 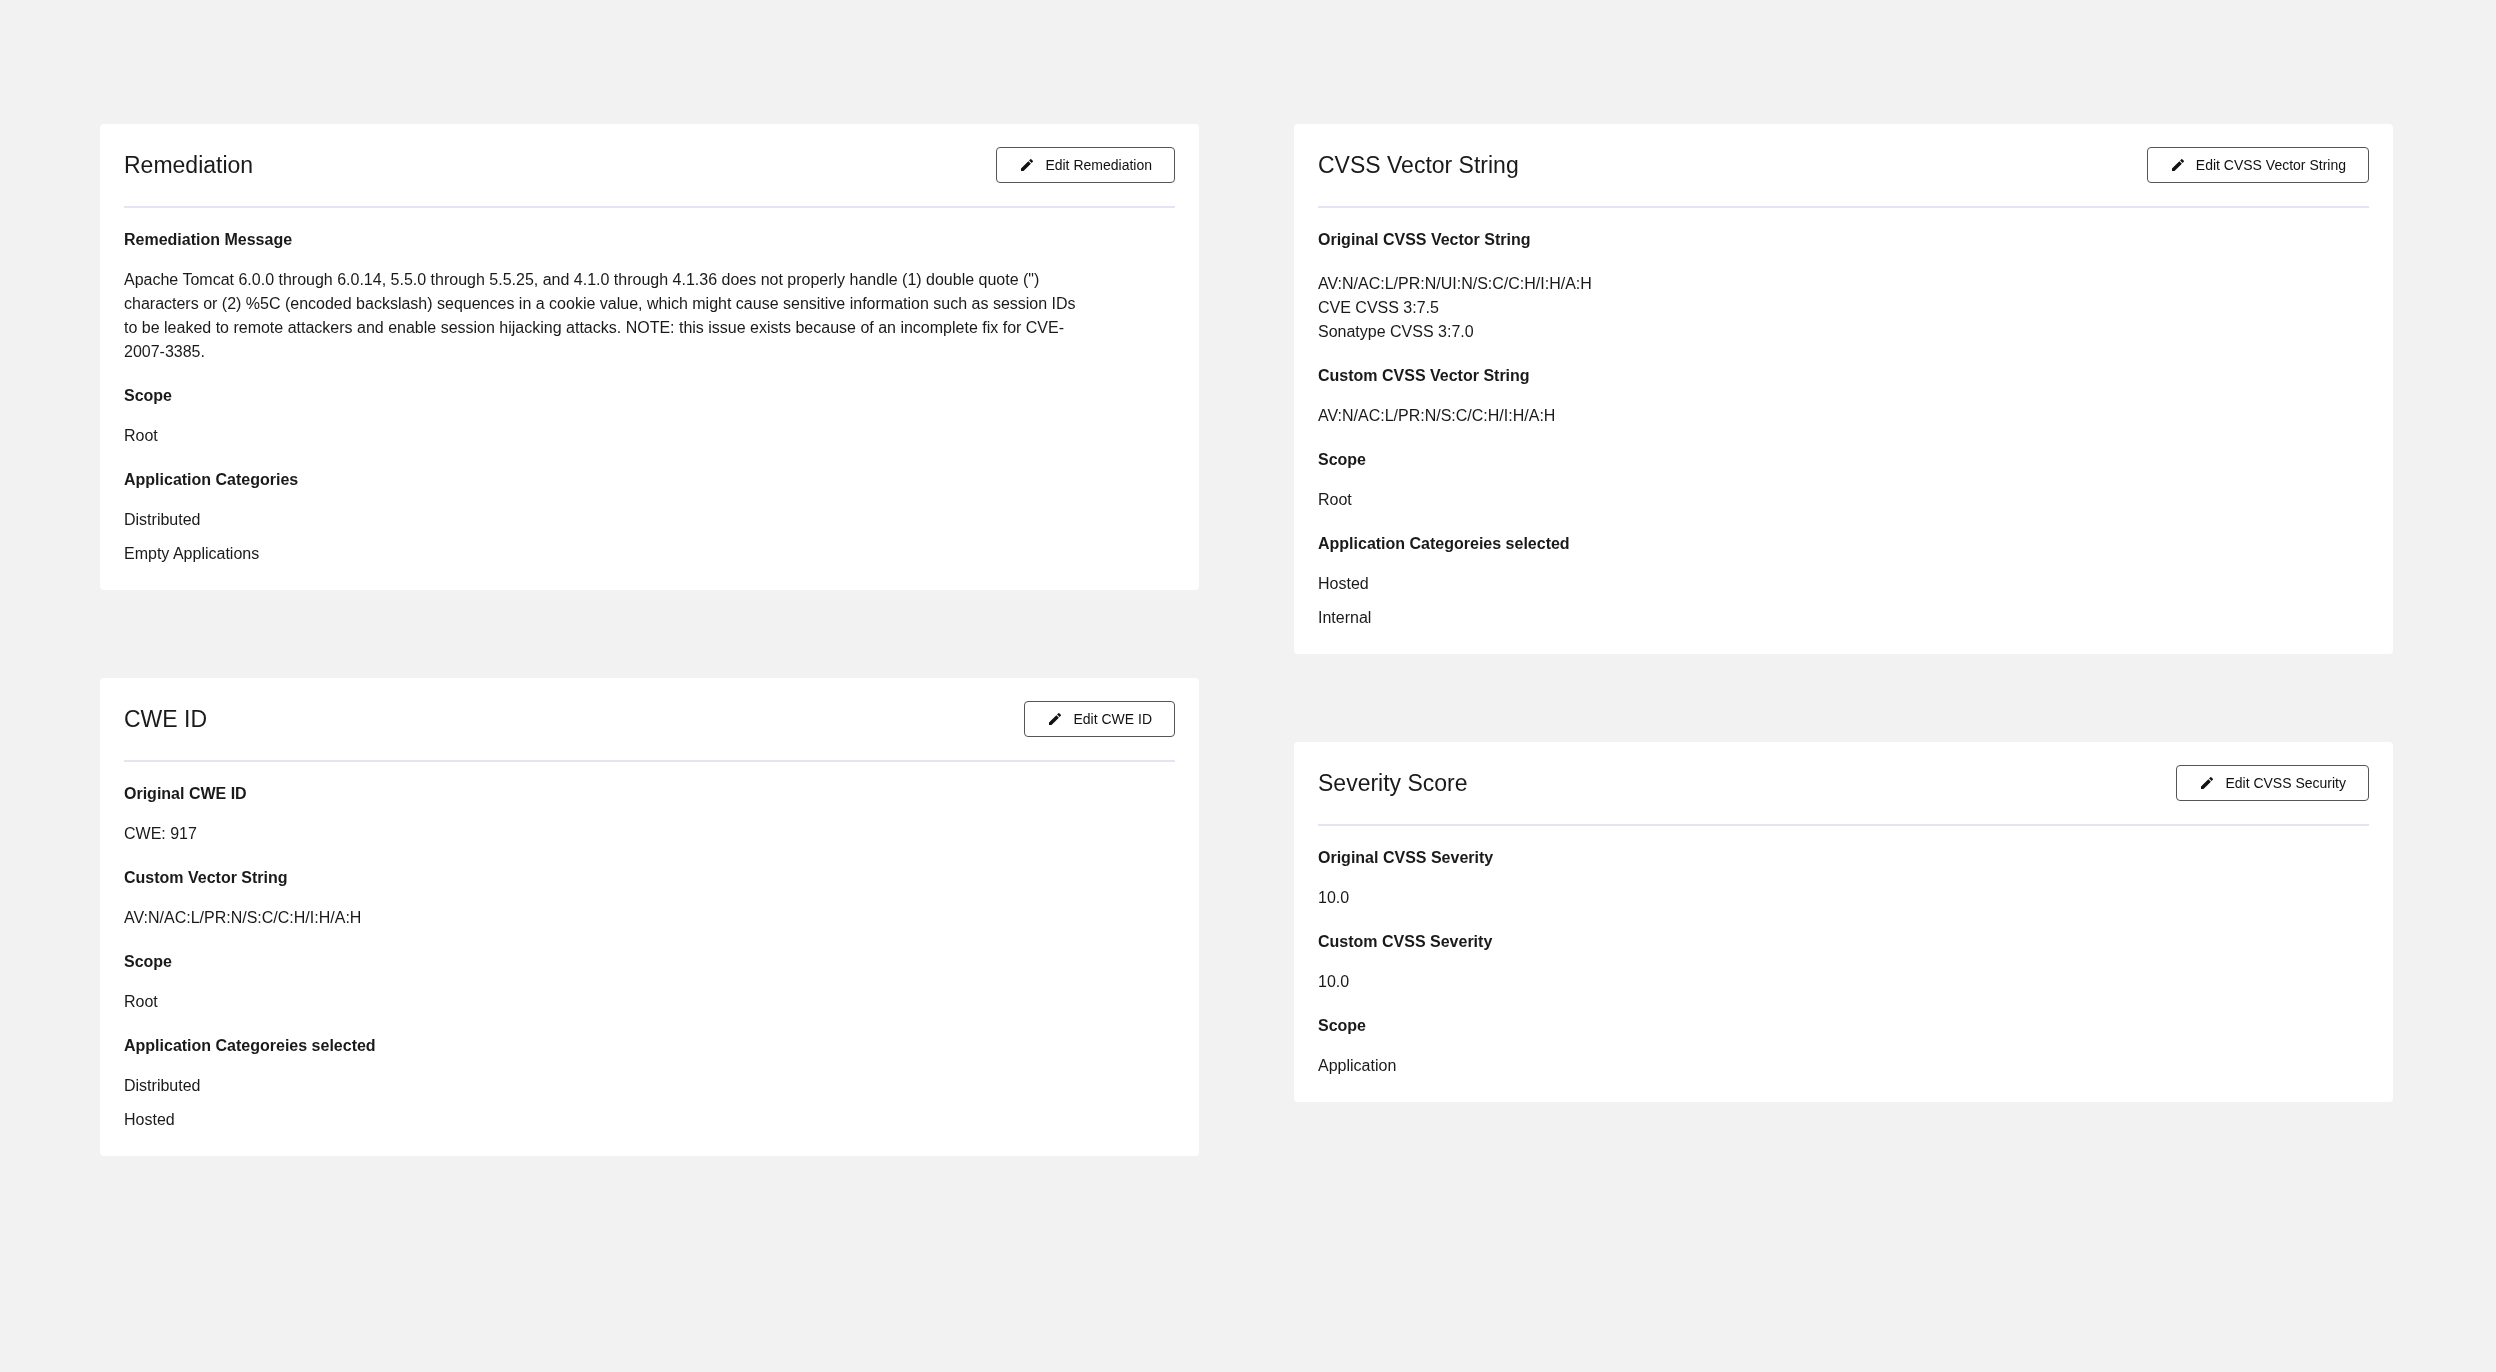 What do you see at coordinates (192, 554) in the screenshot?
I see `field-value: Empty Applications` at bounding box center [192, 554].